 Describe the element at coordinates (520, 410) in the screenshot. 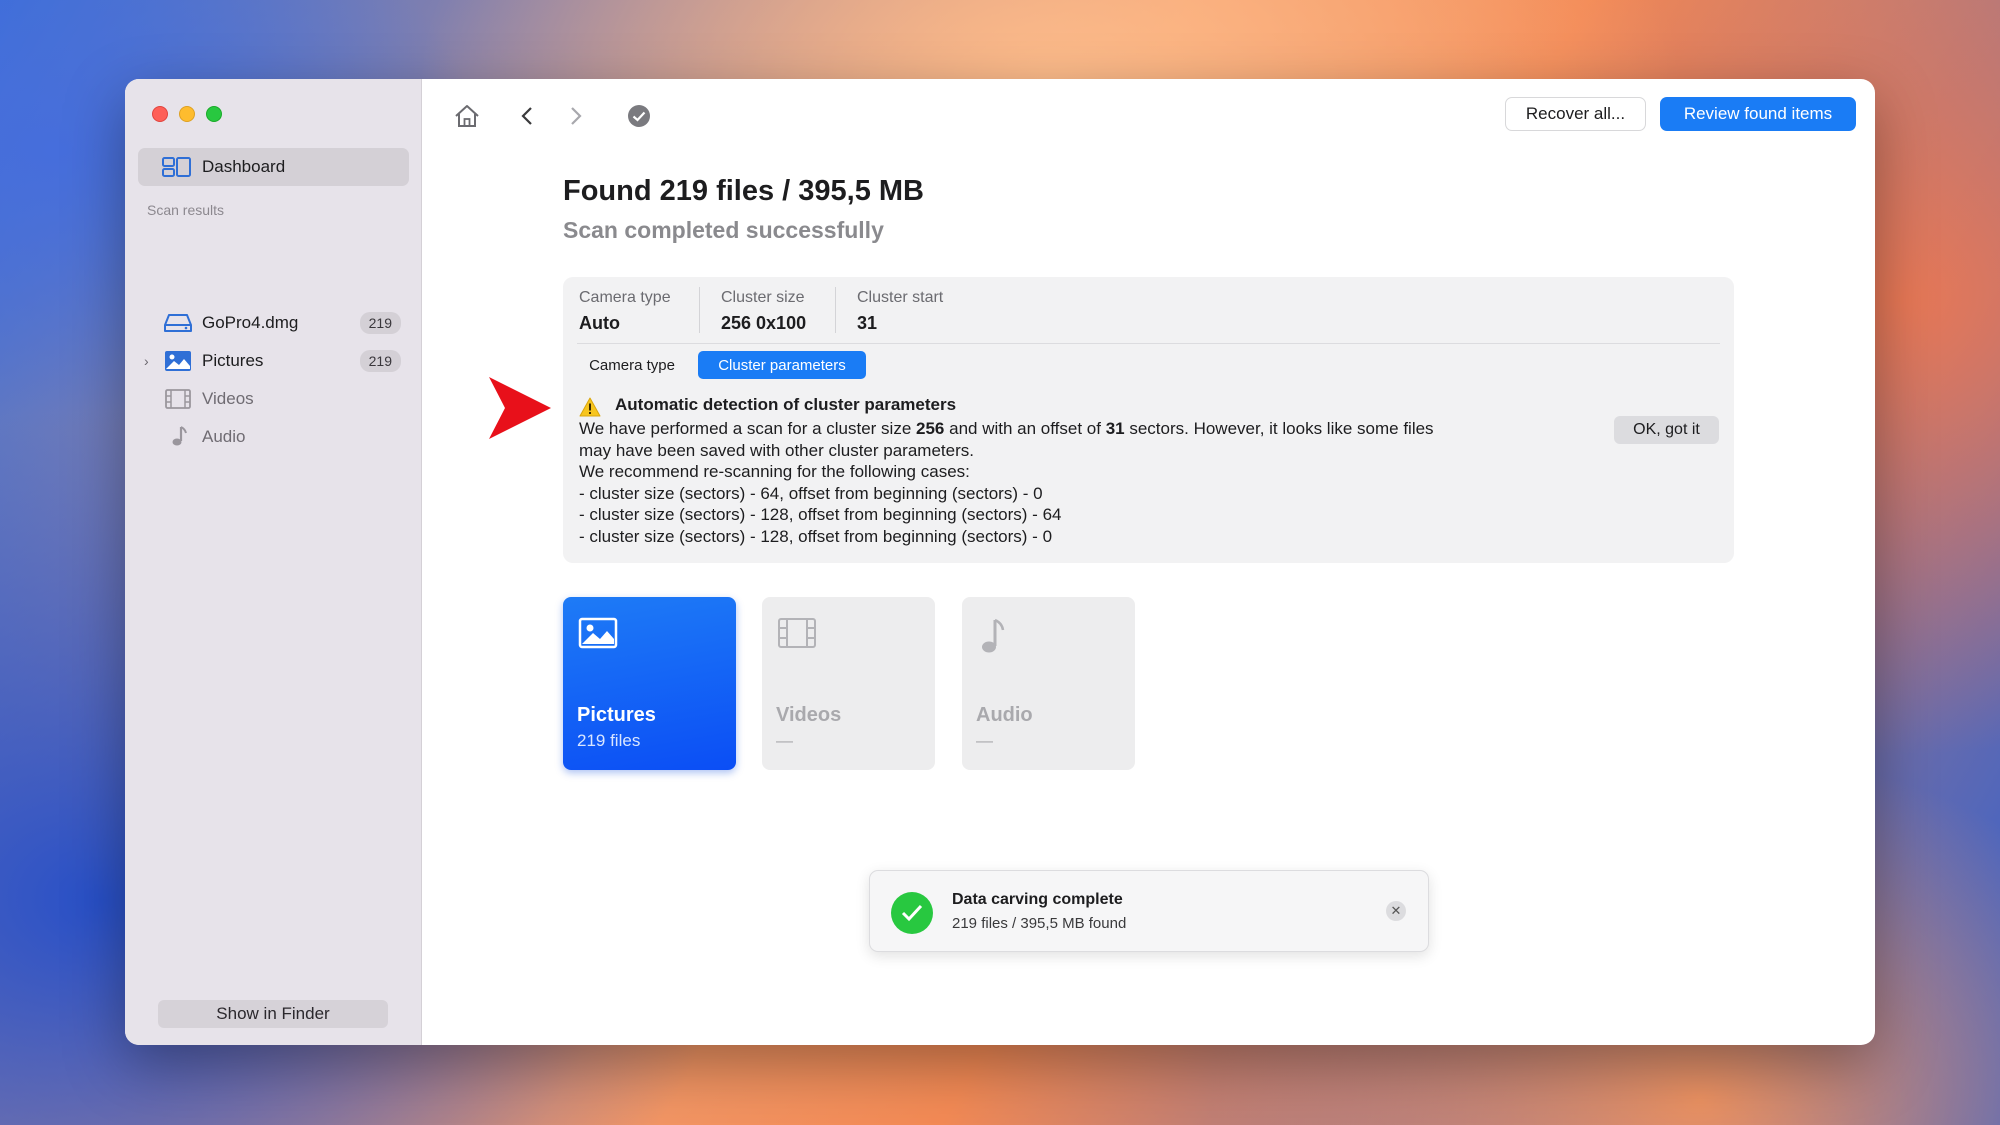

I see `red-arrow-icon` at that location.